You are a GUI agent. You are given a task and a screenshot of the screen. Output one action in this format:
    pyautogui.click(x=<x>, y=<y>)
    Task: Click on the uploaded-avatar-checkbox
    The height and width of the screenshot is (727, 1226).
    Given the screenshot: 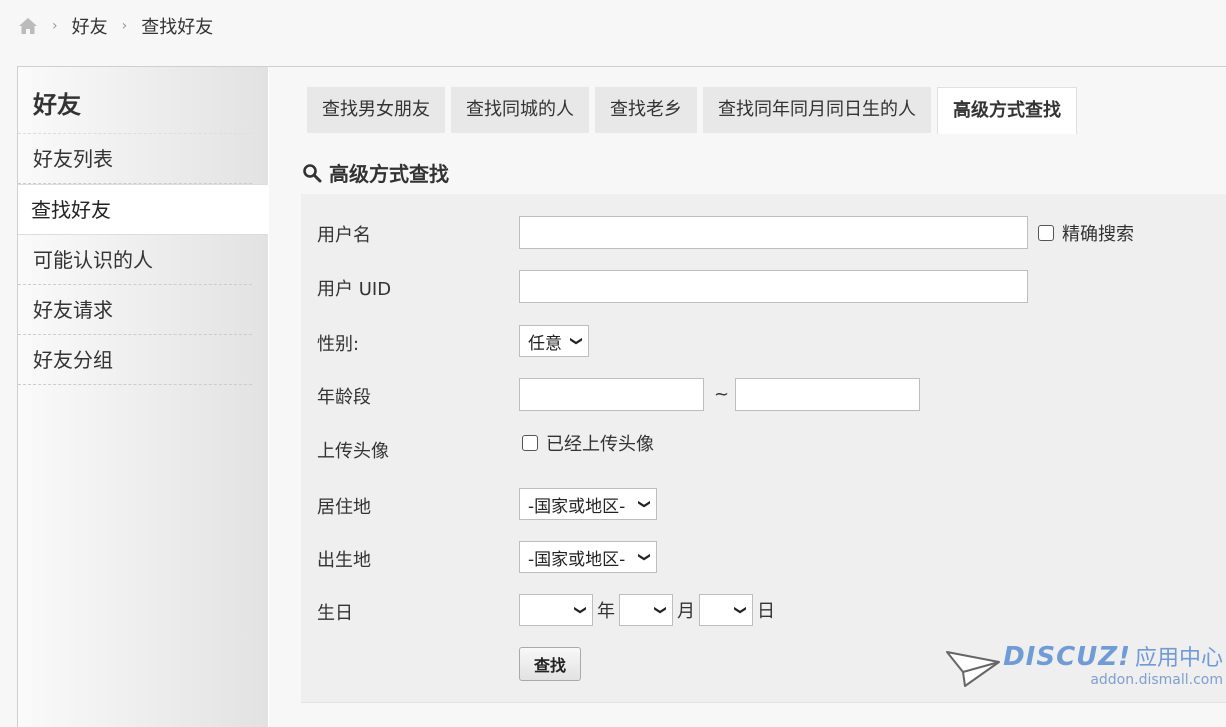 What is the action you would take?
    pyautogui.click(x=530, y=443)
    